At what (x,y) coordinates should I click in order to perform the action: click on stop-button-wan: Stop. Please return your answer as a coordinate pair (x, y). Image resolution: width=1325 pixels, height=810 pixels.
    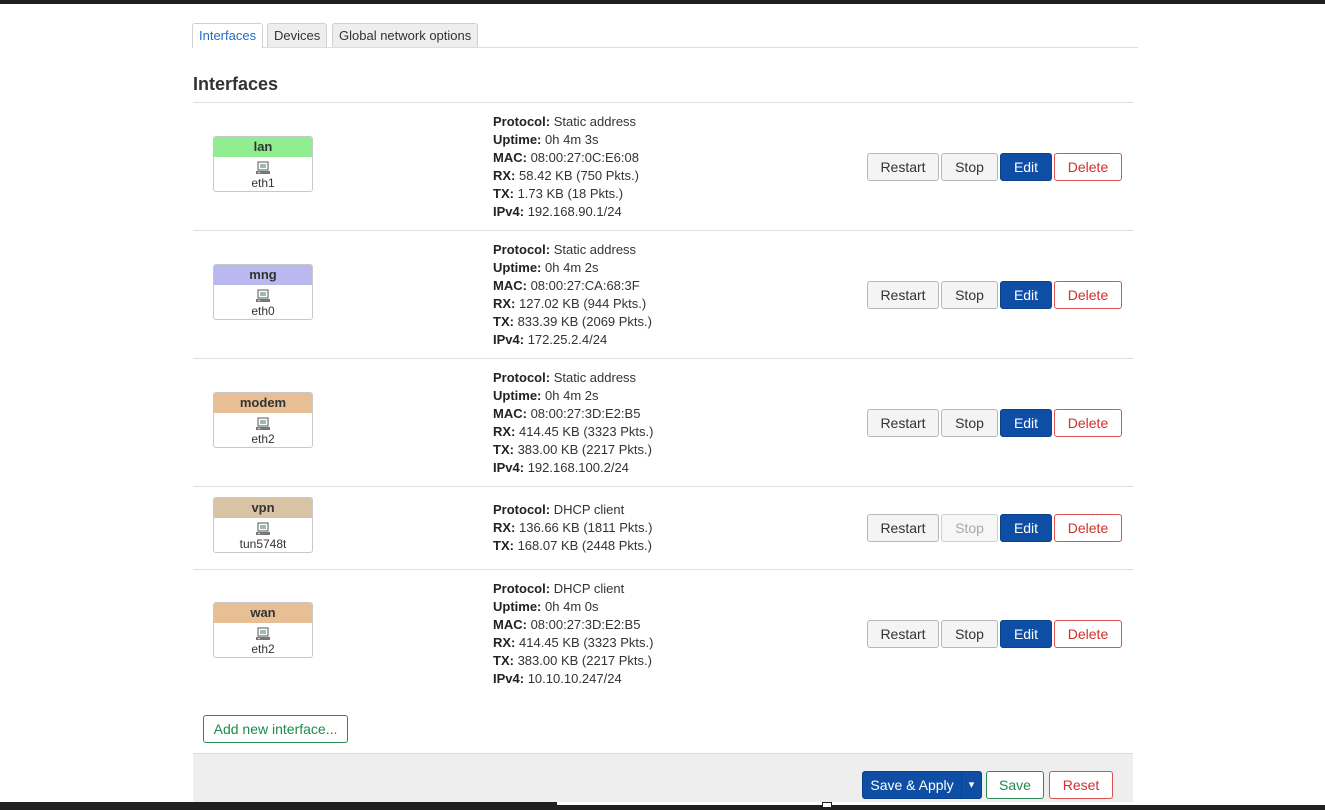
    Looking at the image, I should click on (969, 634).